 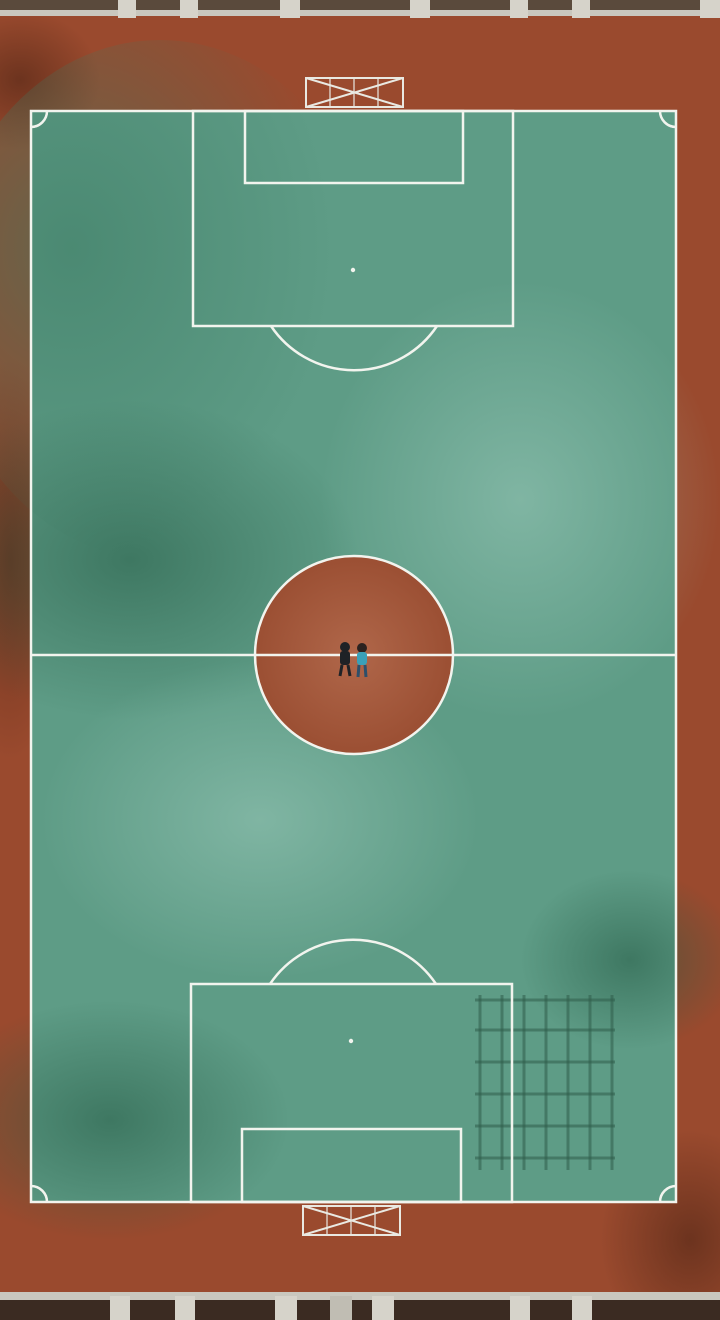 I want to click on bottom-railing, so click(x=360, y=1306).